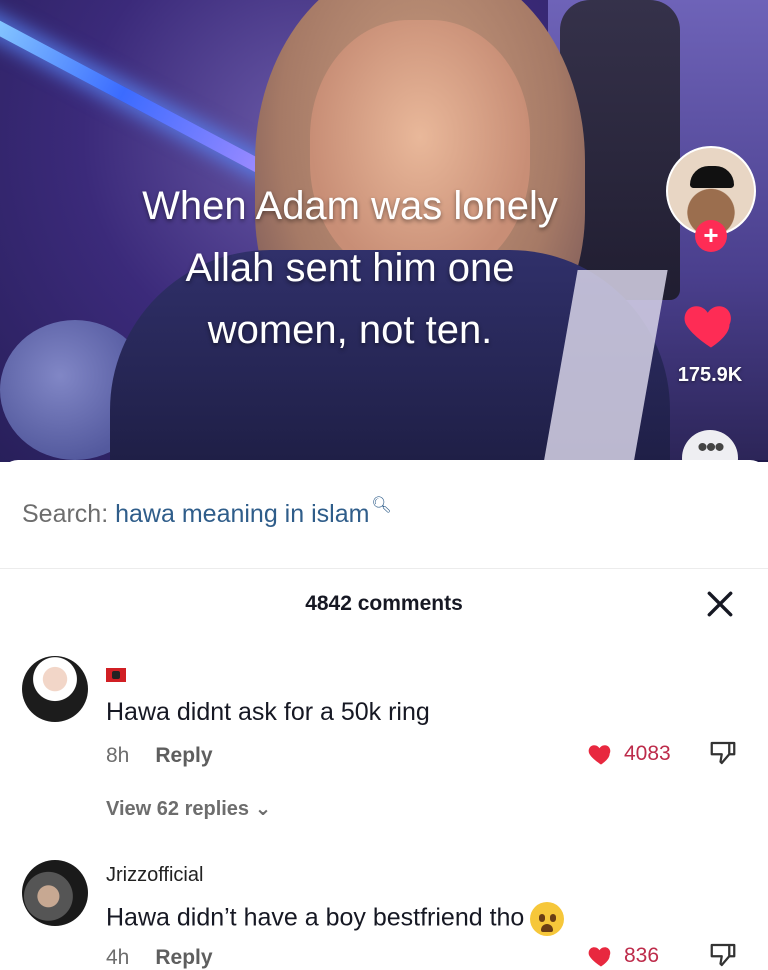 The image size is (768, 970). I want to click on comment-like-count: 4083, so click(647, 753).